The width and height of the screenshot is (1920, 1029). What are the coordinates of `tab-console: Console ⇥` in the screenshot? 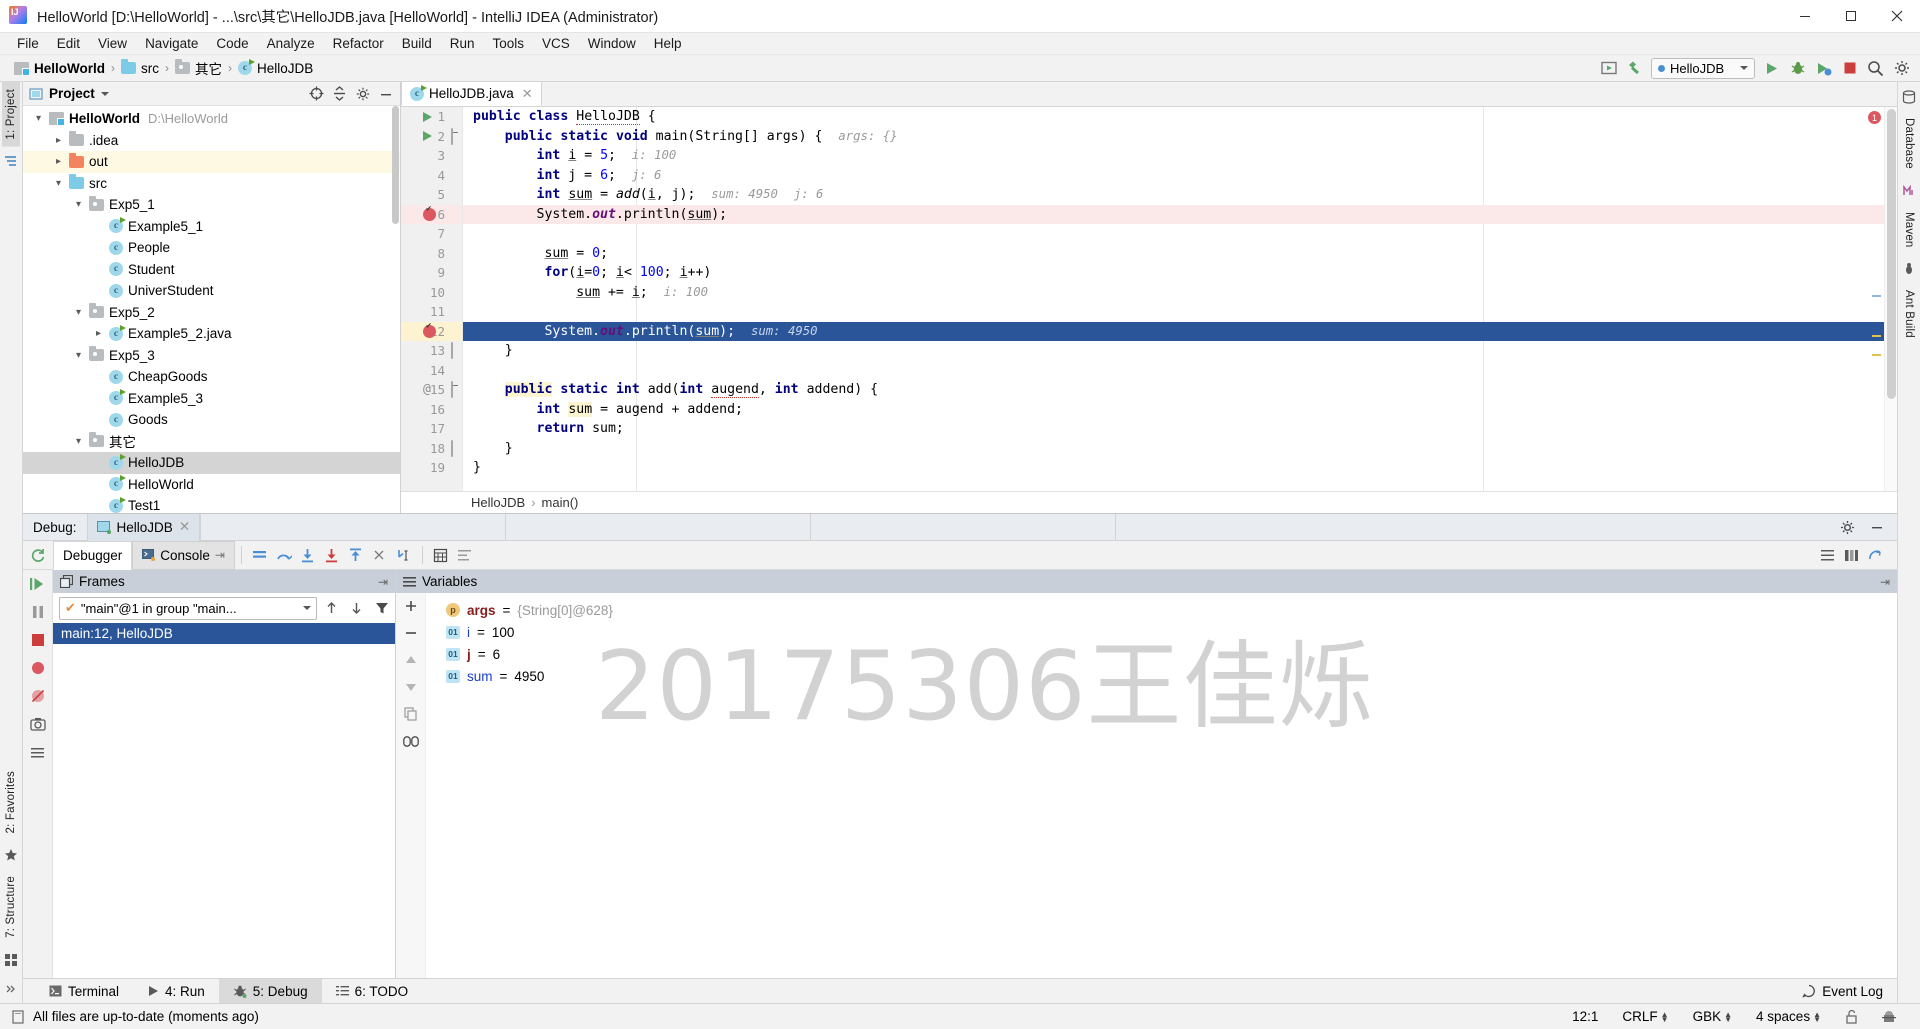 It's located at (183, 555).